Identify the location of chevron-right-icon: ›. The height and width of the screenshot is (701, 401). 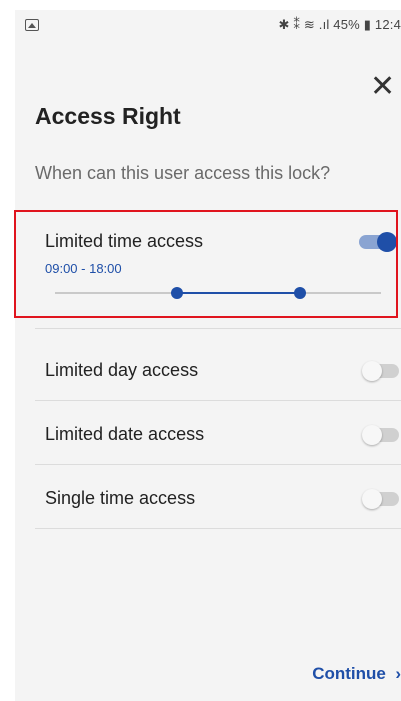
(395, 673).